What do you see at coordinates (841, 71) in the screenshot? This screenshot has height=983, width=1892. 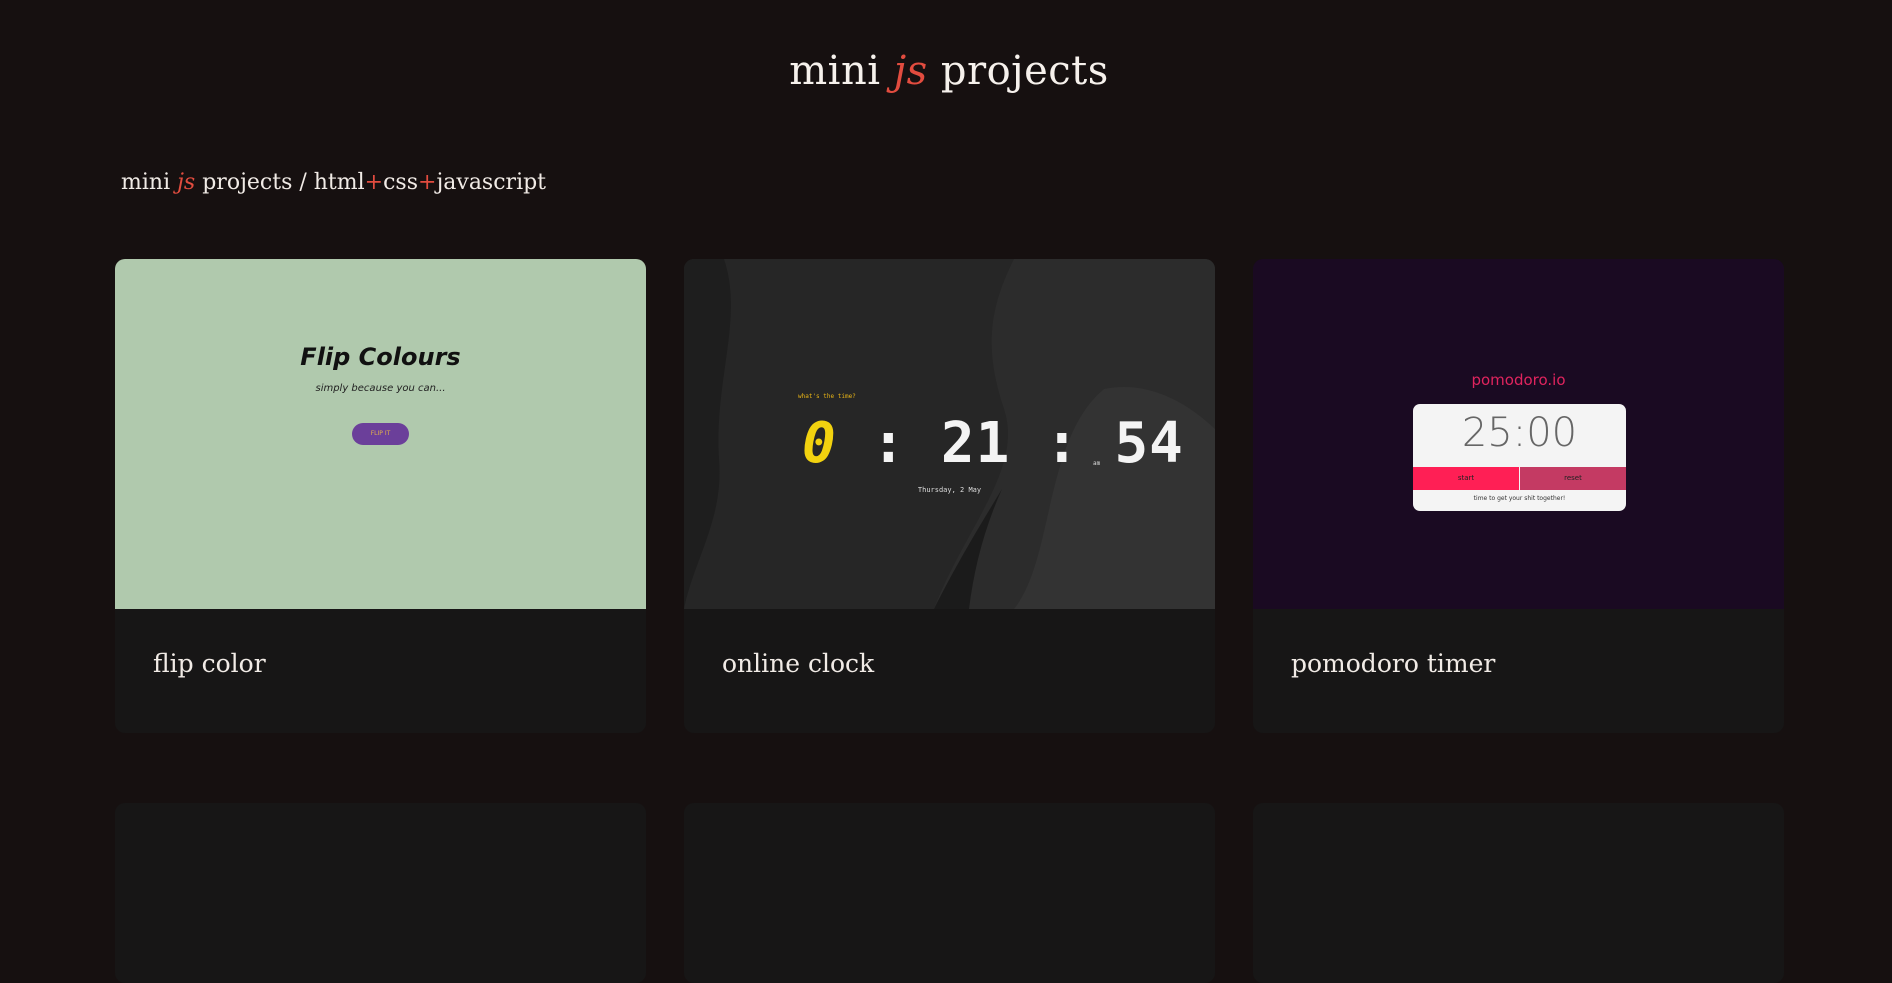 I see `title-text: mini` at bounding box center [841, 71].